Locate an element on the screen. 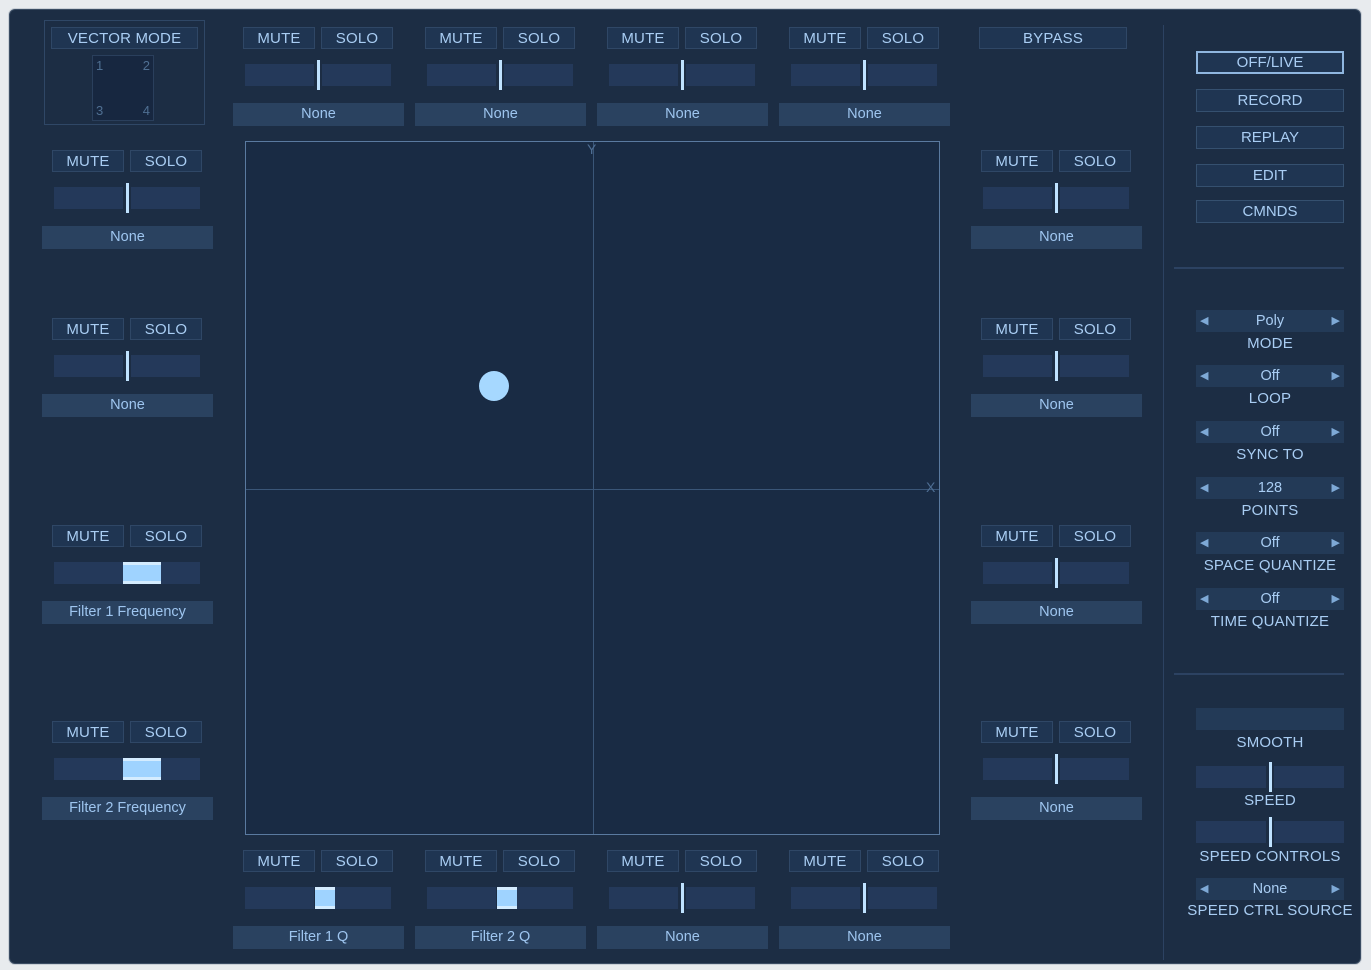 Image resolution: width=1371 pixels, height=970 pixels. vector-mode-pad: 1 2 3 4 is located at coordinates (123, 88).